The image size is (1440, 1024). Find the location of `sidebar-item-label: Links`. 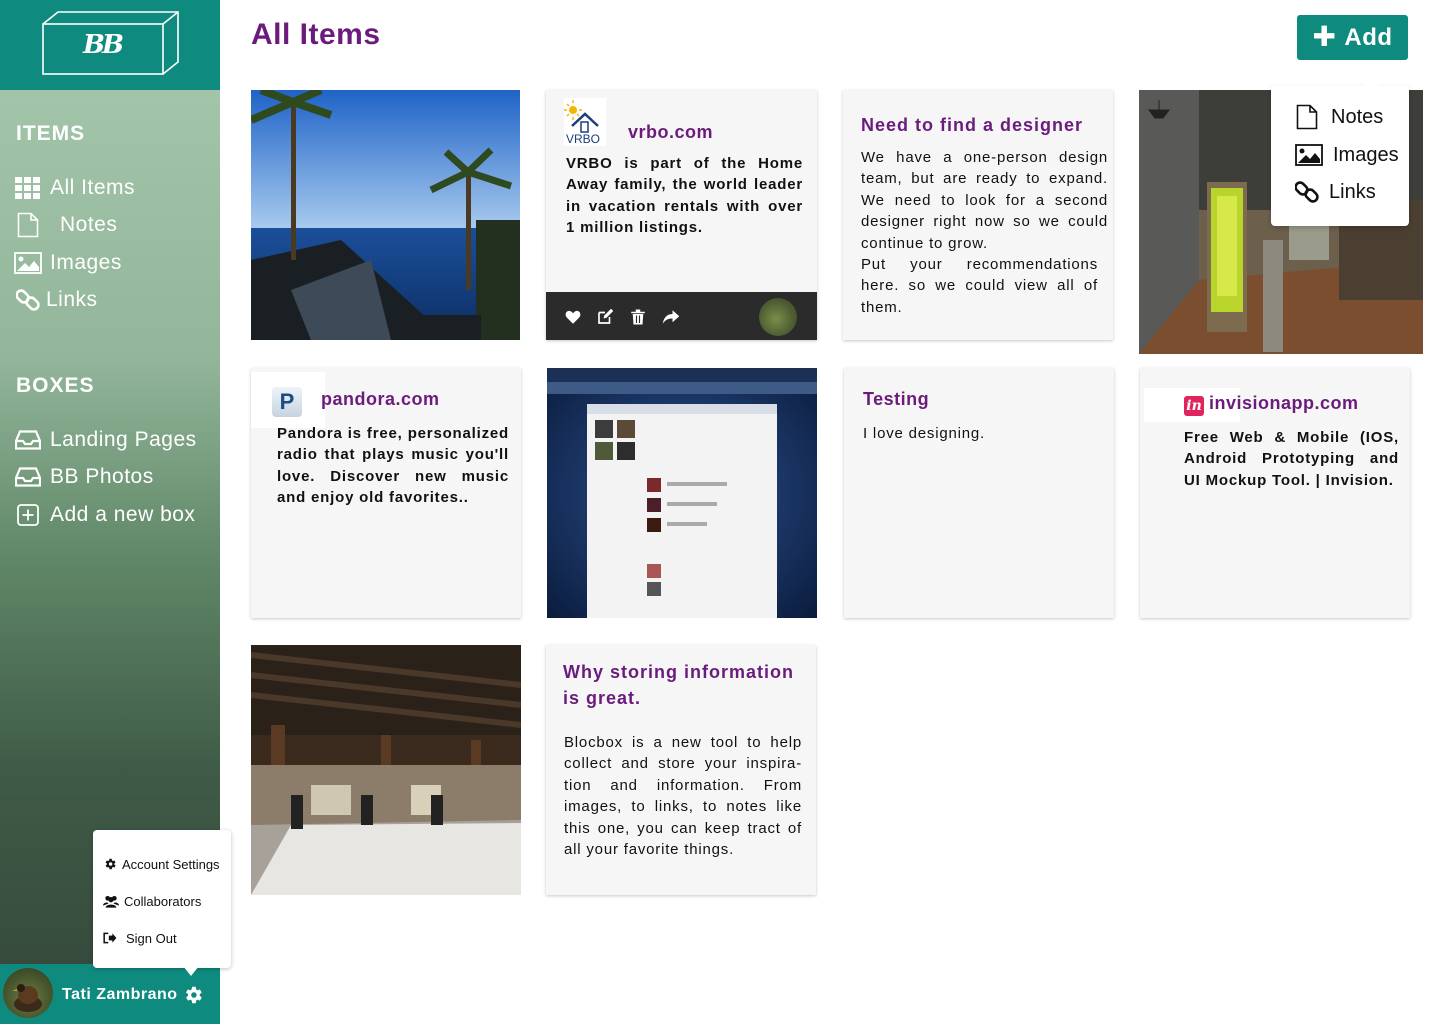

sidebar-item-label: Links is located at coordinates (72, 299).